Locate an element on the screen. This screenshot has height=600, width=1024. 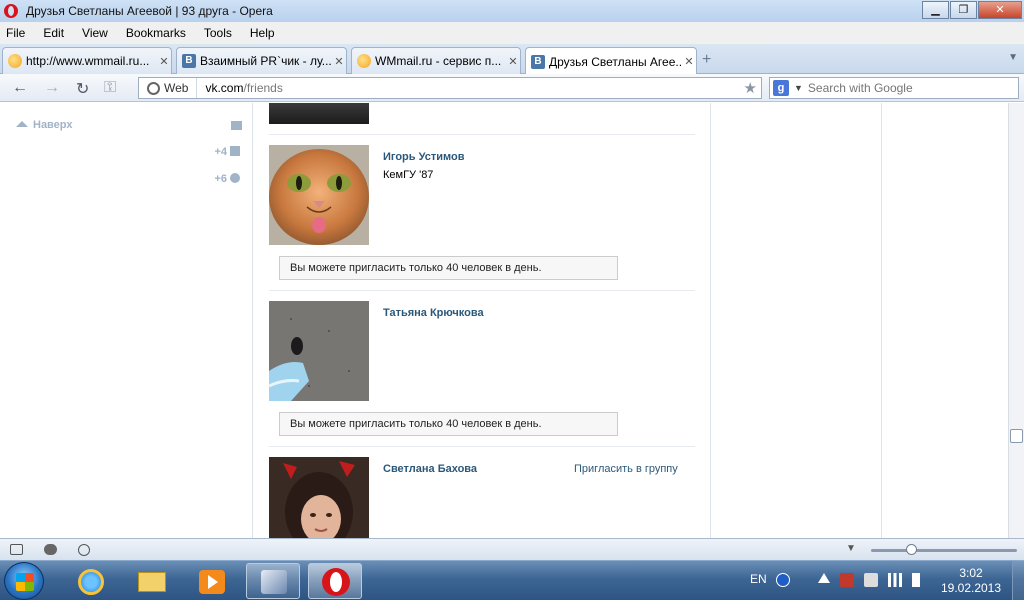
cat-photo is located at coordinates (319, 195).